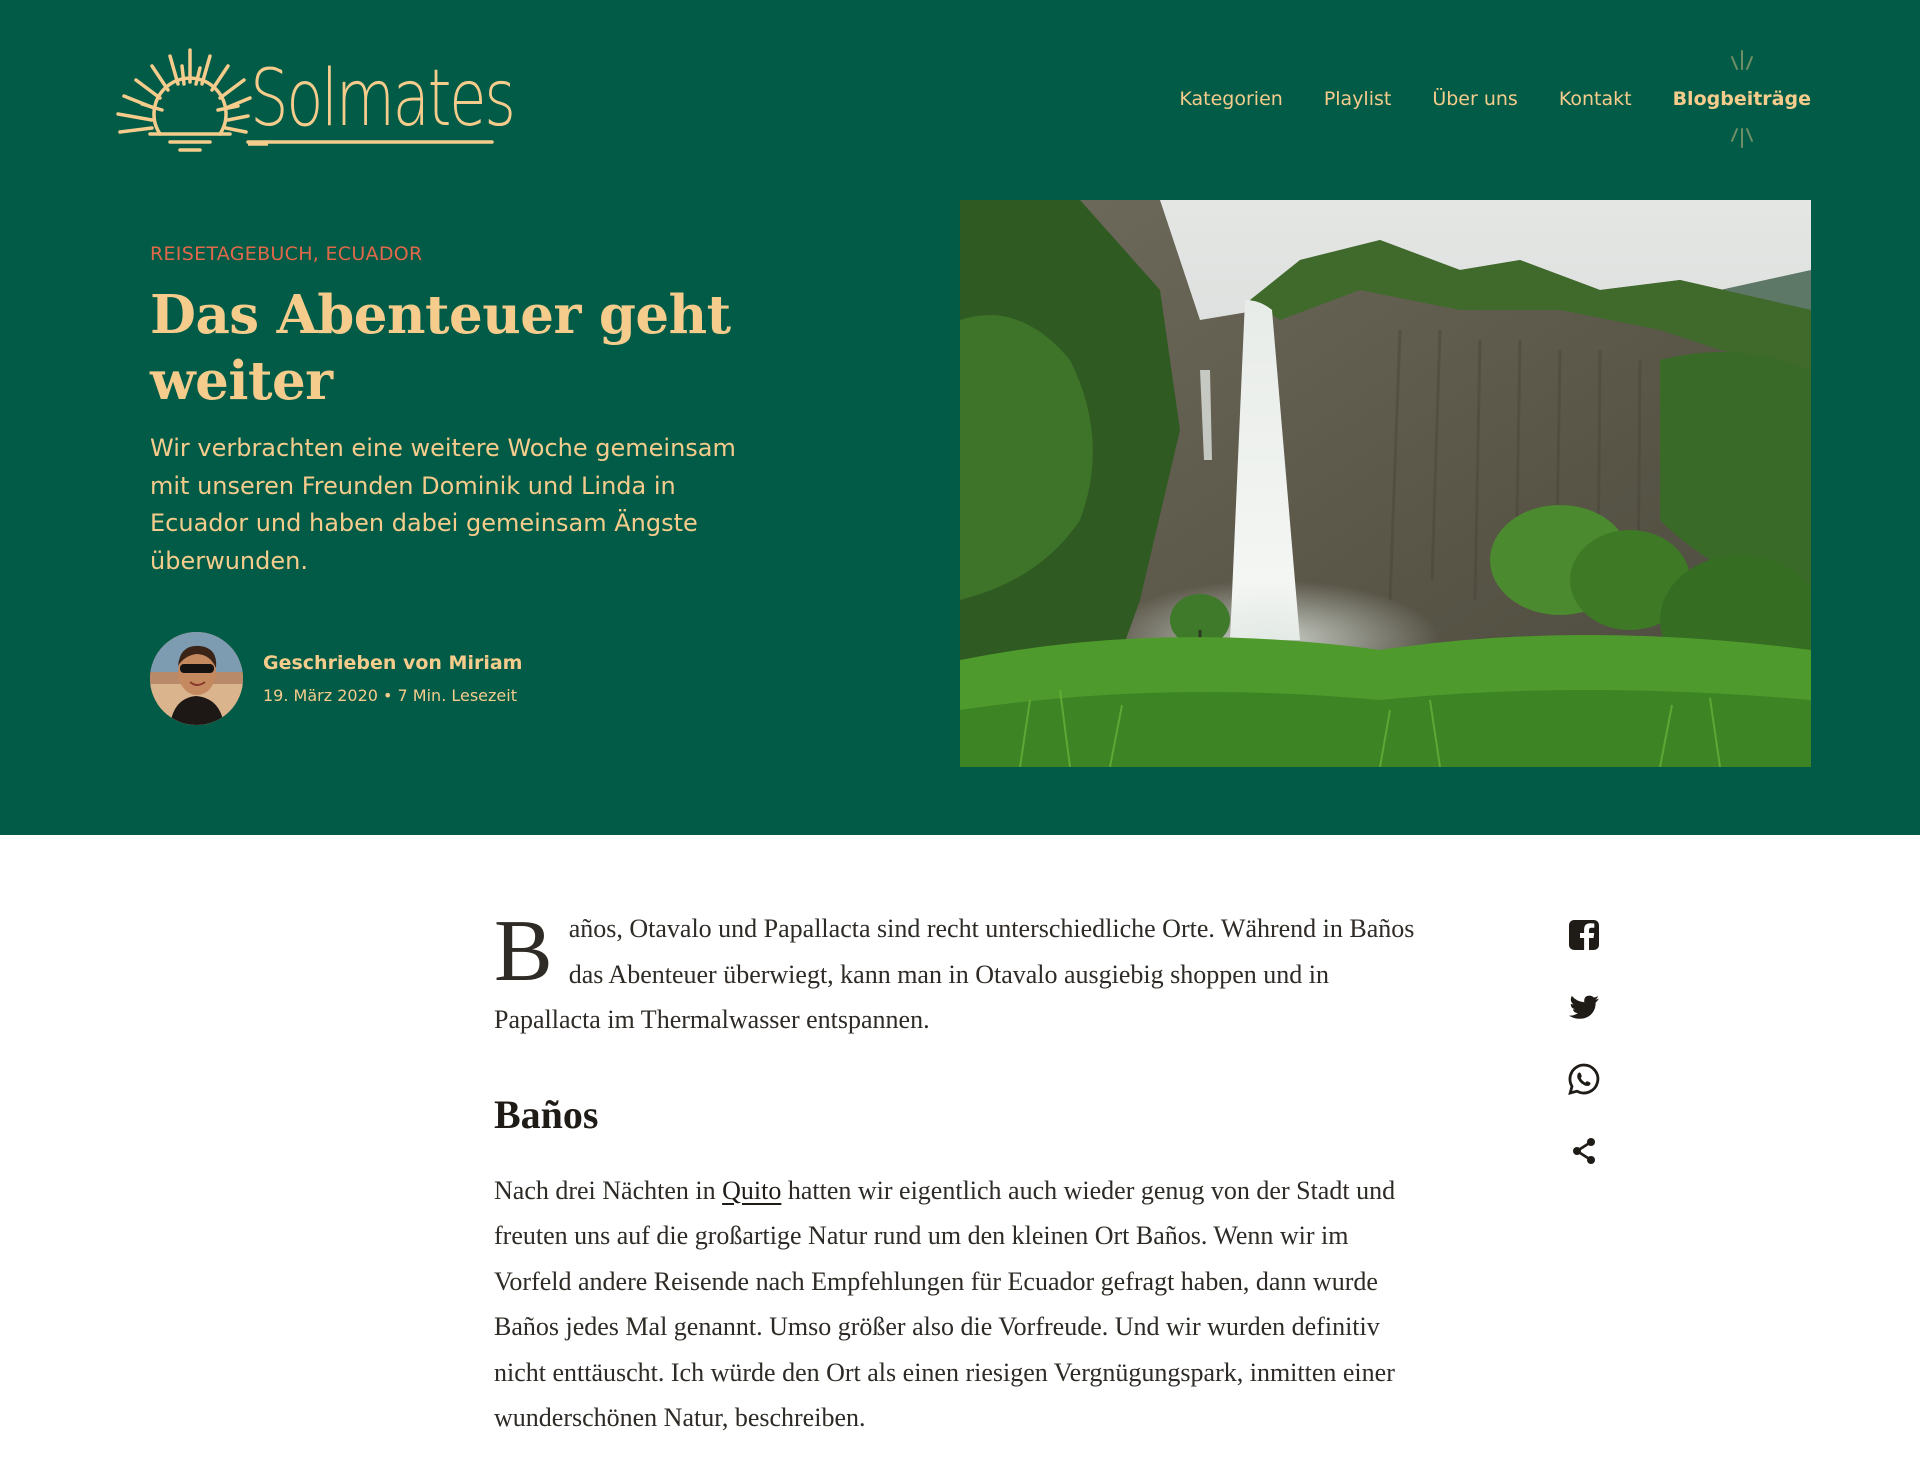 The width and height of the screenshot is (1920, 1475). What do you see at coordinates (1584, 1007) in the screenshot?
I see `twitter-icon` at bounding box center [1584, 1007].